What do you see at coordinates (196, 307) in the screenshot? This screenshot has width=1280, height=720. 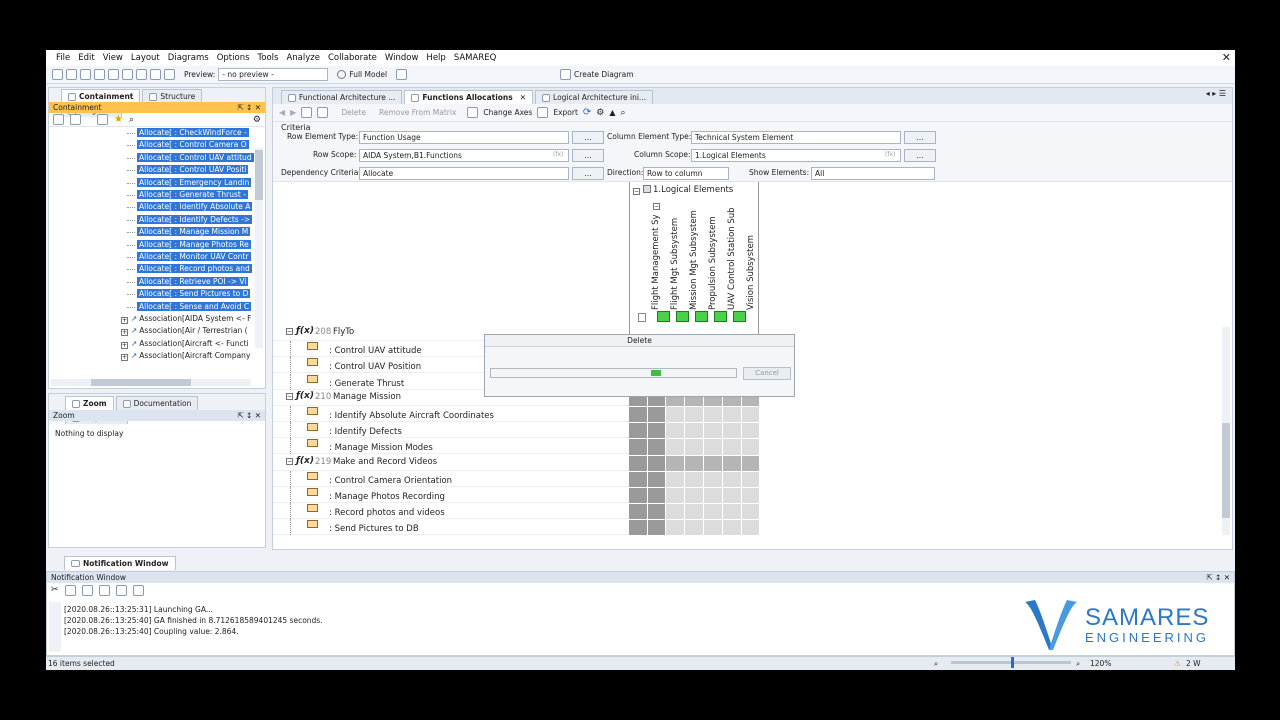 I see `tree-item-allocate: ↗Allocate[ : Sense and Avoid C` at bounding box center [196, 307].